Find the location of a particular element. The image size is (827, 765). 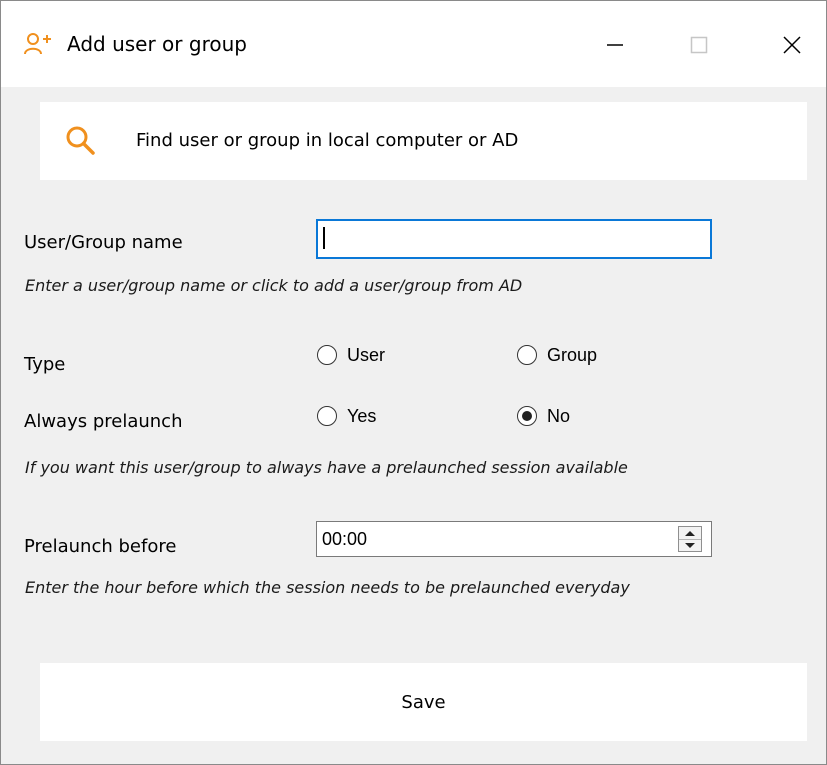

maximize-icon is located at coordinates (699, 45).